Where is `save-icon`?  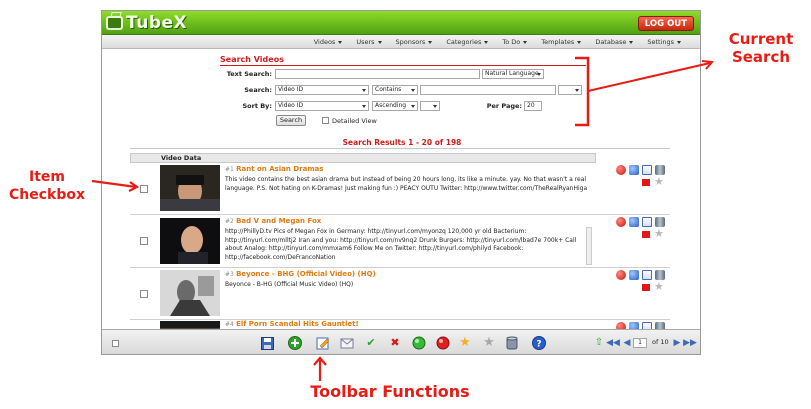
save-icon is located at coordinates (267, 343).